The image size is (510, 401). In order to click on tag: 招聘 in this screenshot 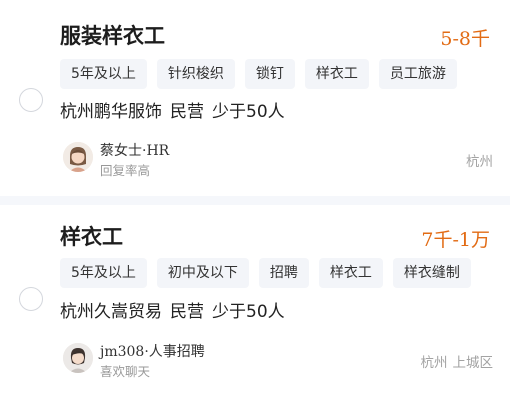, I will do `click(283, 273)`.